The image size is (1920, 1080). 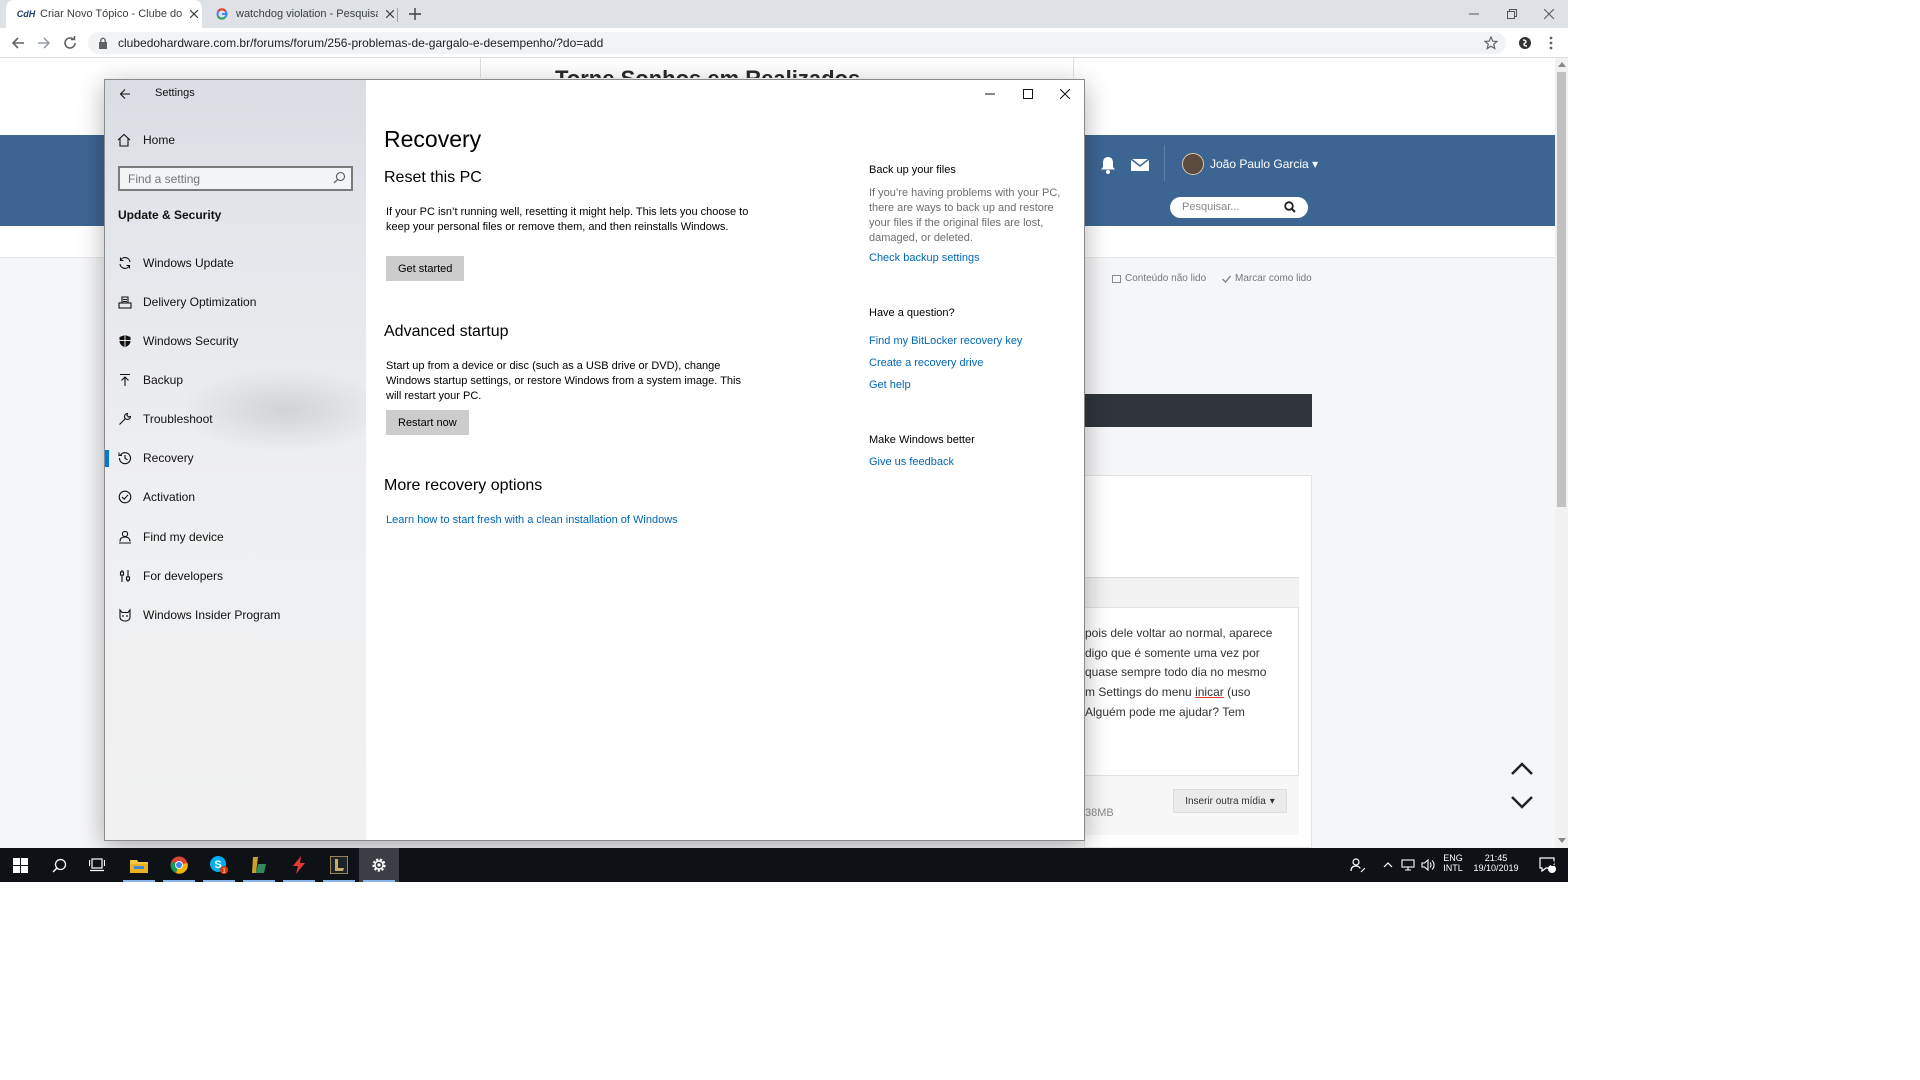 What do you see at coordinates (219, 865) in the screenshot?
I see `skype-icon: S1` at bounding box center [219, 865].